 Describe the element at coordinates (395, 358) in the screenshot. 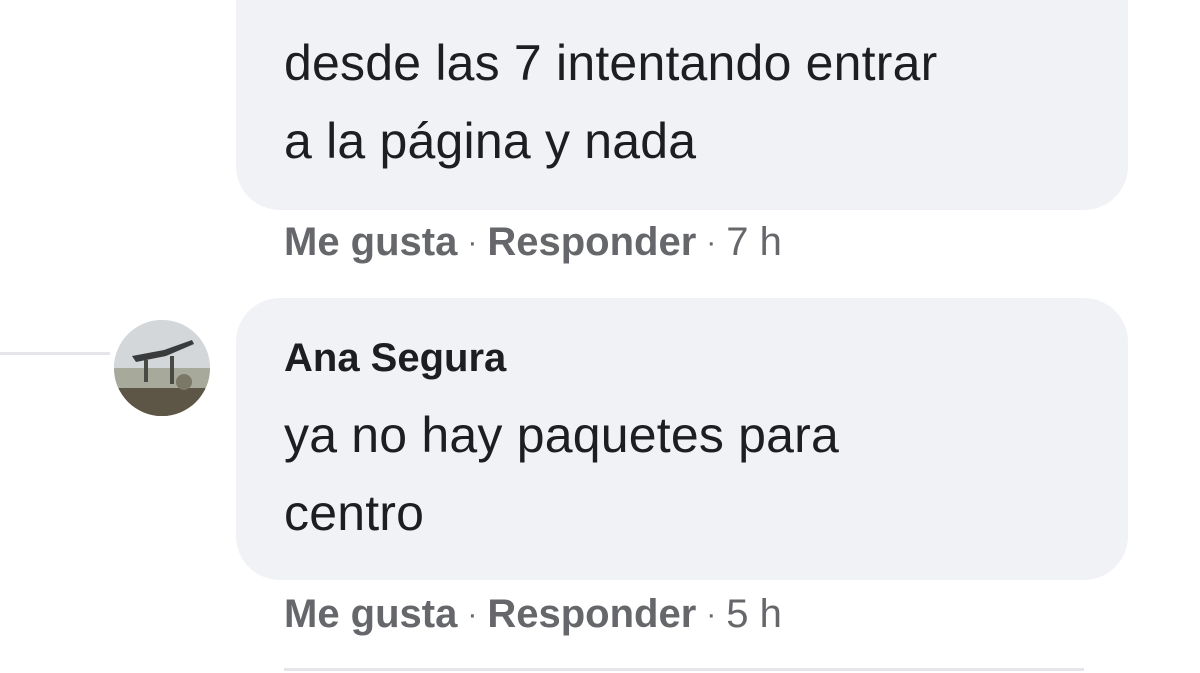

I see `comment-author-name: Ana Segura` at that location.